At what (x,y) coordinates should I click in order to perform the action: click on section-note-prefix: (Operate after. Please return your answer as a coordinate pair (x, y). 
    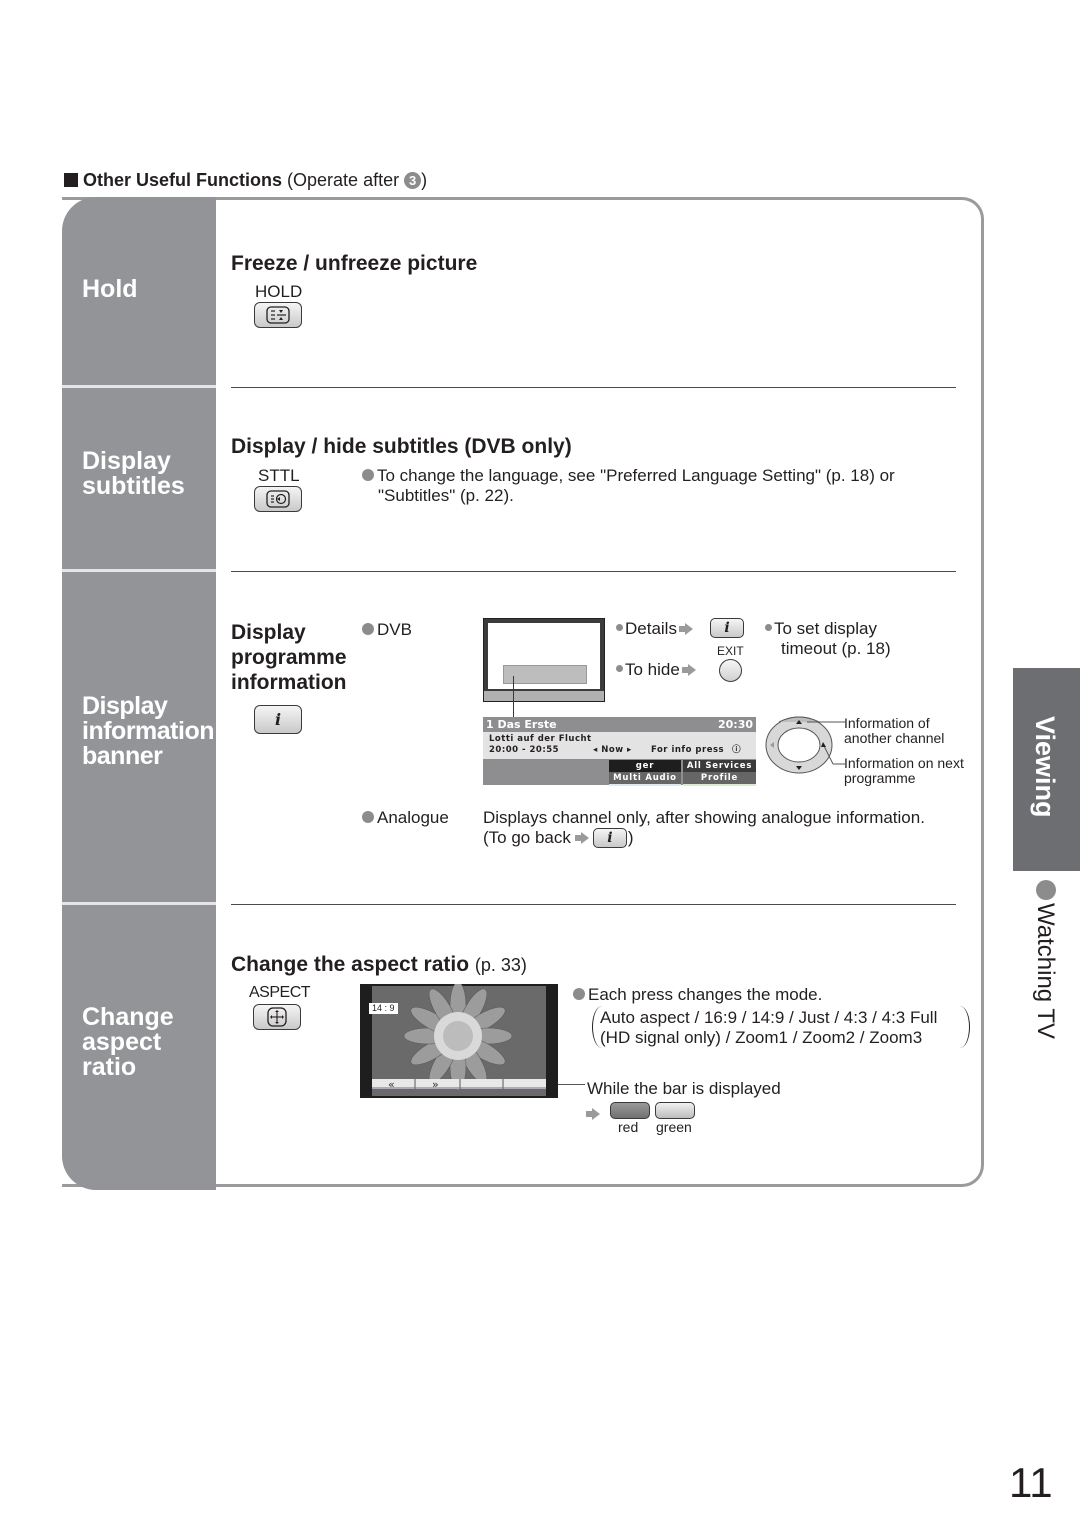
    Looking at the image, I should click on (346, 180).